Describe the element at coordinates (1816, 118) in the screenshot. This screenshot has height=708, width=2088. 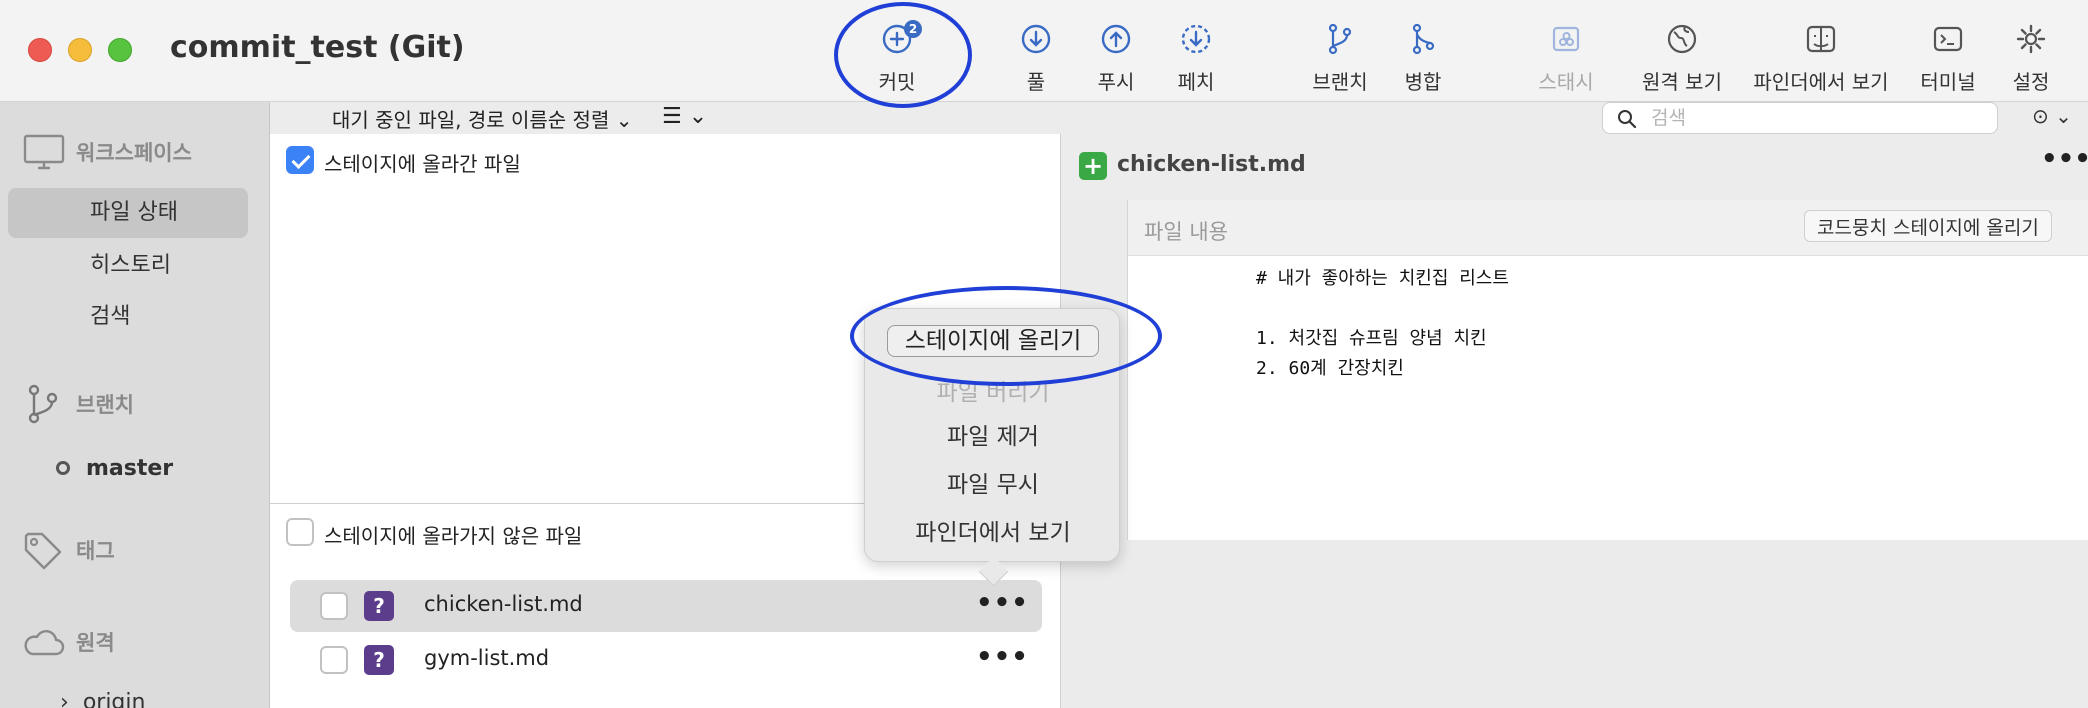
I see `search-input` at that location.